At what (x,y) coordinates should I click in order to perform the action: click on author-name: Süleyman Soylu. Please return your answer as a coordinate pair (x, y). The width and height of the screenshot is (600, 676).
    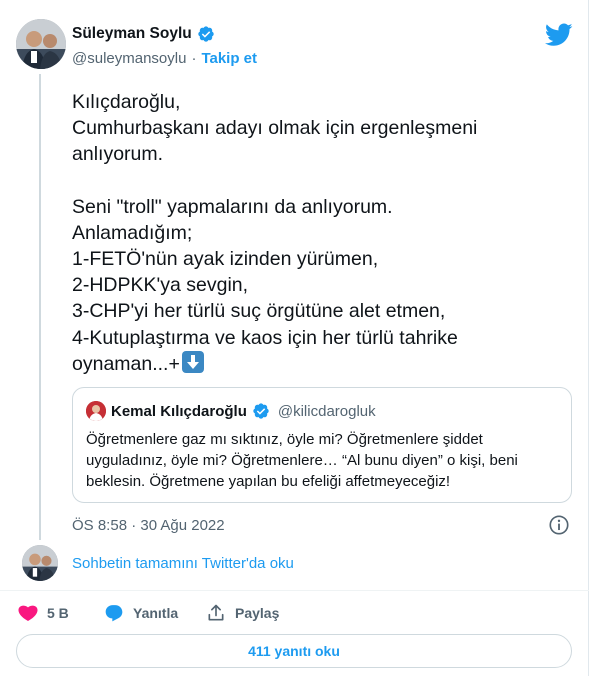
    Looking at the image, I should click on (132, 34).